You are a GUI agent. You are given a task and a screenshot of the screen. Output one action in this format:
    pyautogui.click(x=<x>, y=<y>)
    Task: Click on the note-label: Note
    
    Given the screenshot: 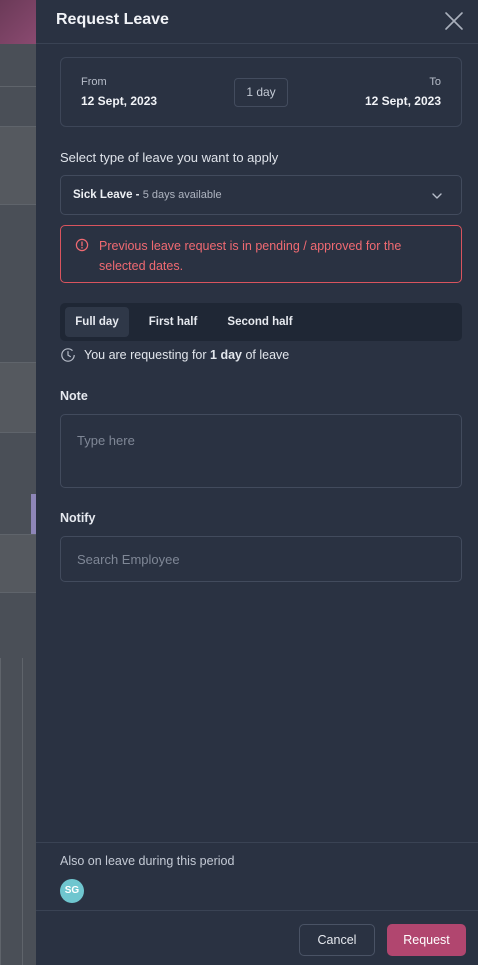 What is the action you would take?
    pyautogui.click(x=74, y=396)
    